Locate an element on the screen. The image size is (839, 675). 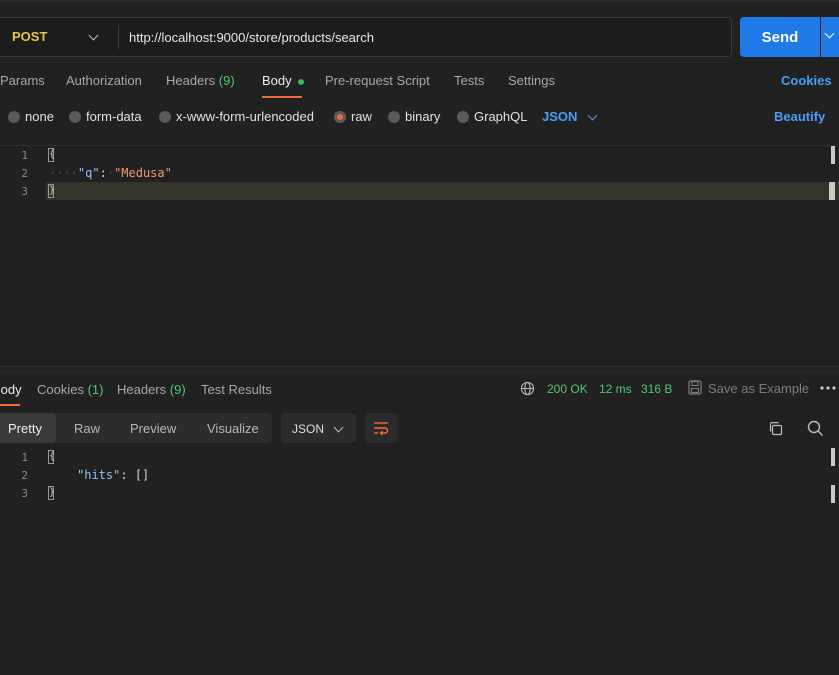
editor-top-border is located at coordinates (419, 145).